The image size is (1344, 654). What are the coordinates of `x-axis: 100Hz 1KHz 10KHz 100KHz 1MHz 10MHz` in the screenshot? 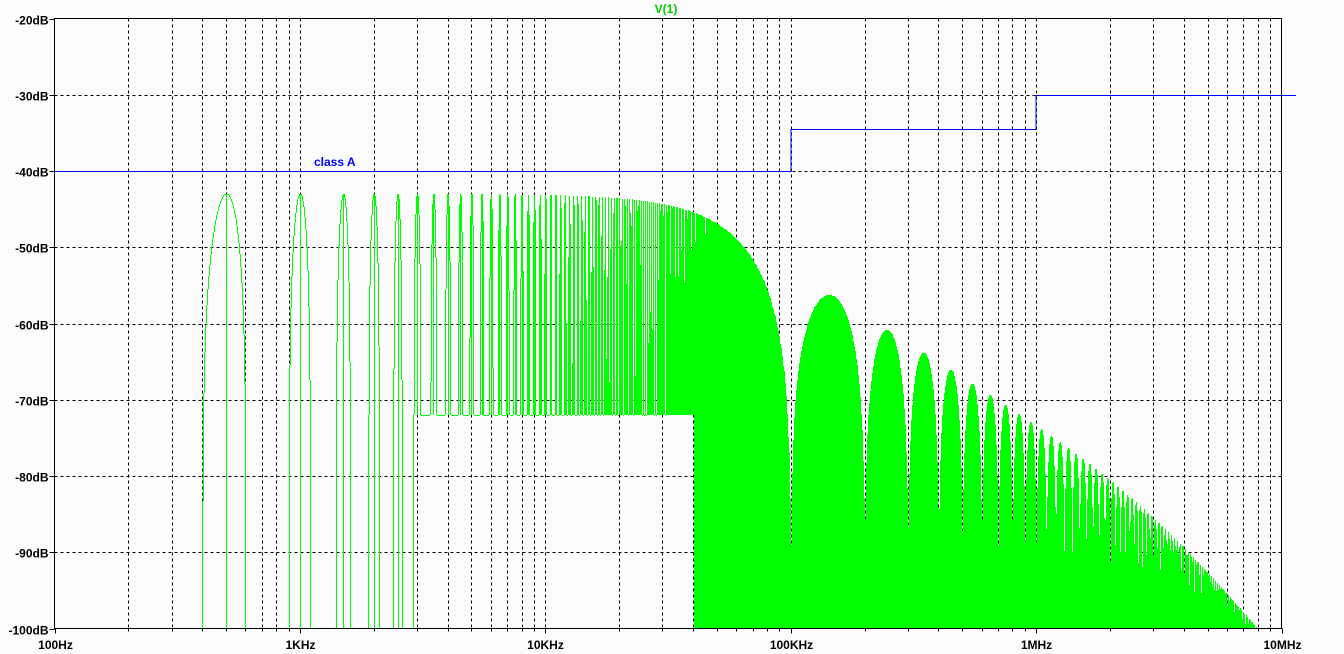 It's located at (670, 640).